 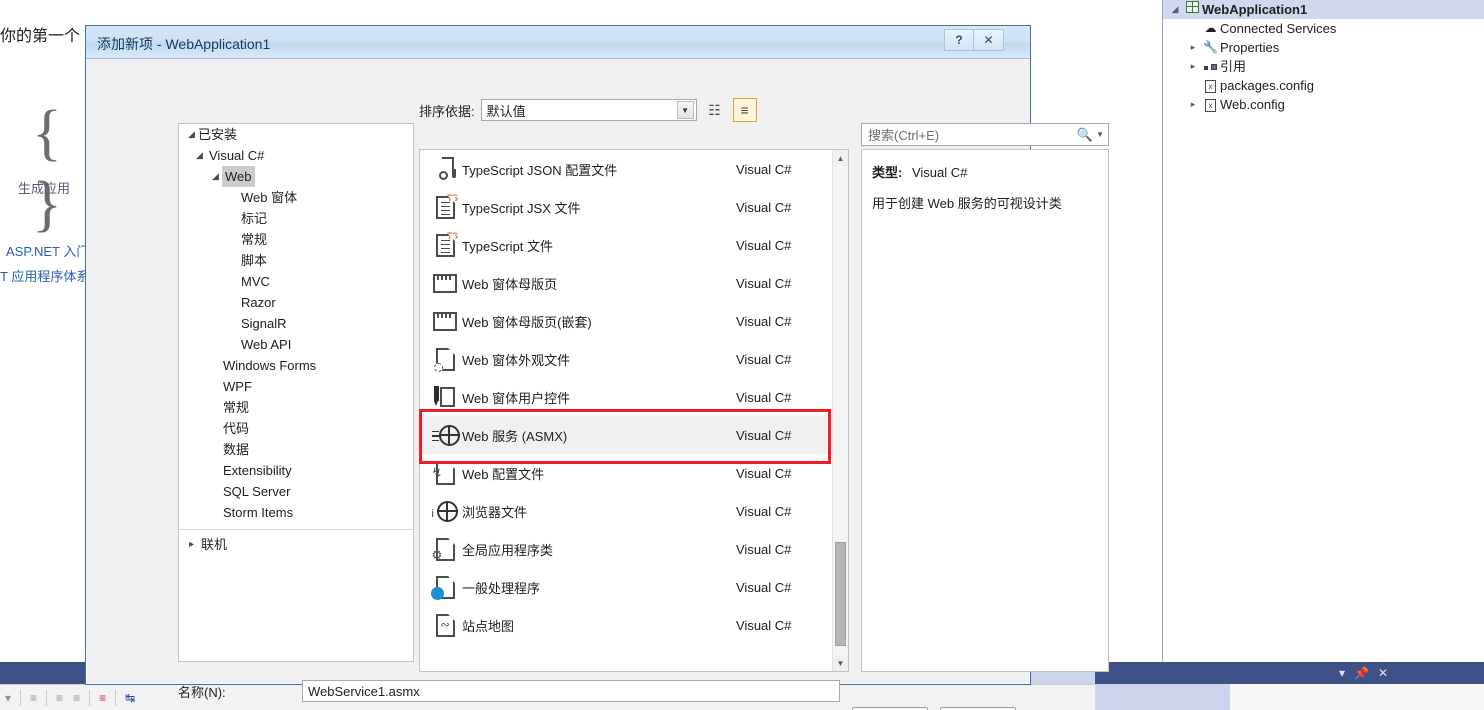 I want to click on outdent-right-icon: ≡, so click(x=76, y=697).